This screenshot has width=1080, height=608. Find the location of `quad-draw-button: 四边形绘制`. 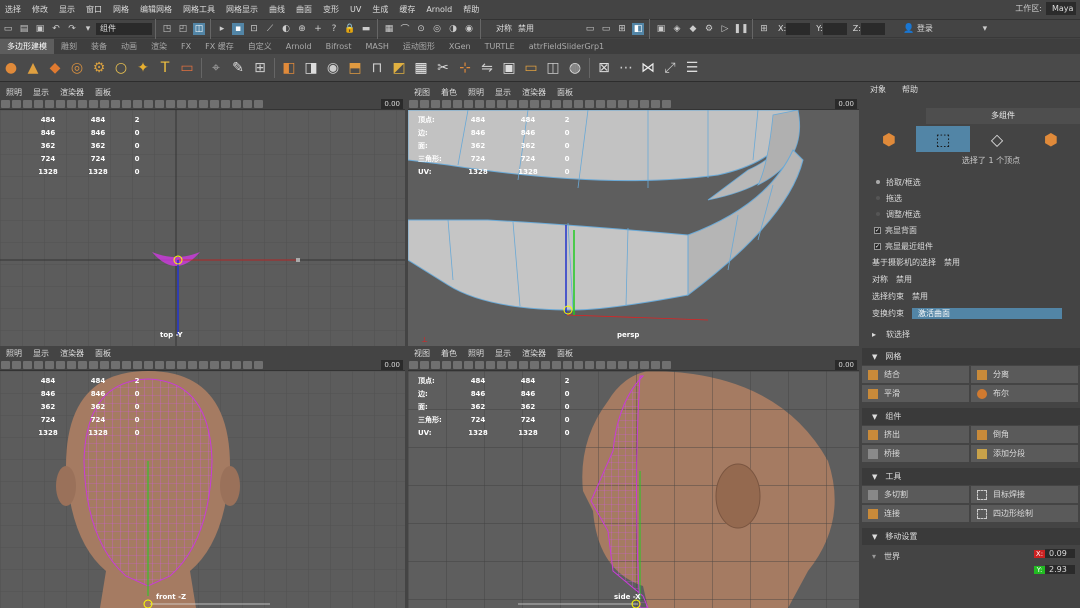

quad-draw-button: 四边形绘制 is located at coordinates (1024, 513).